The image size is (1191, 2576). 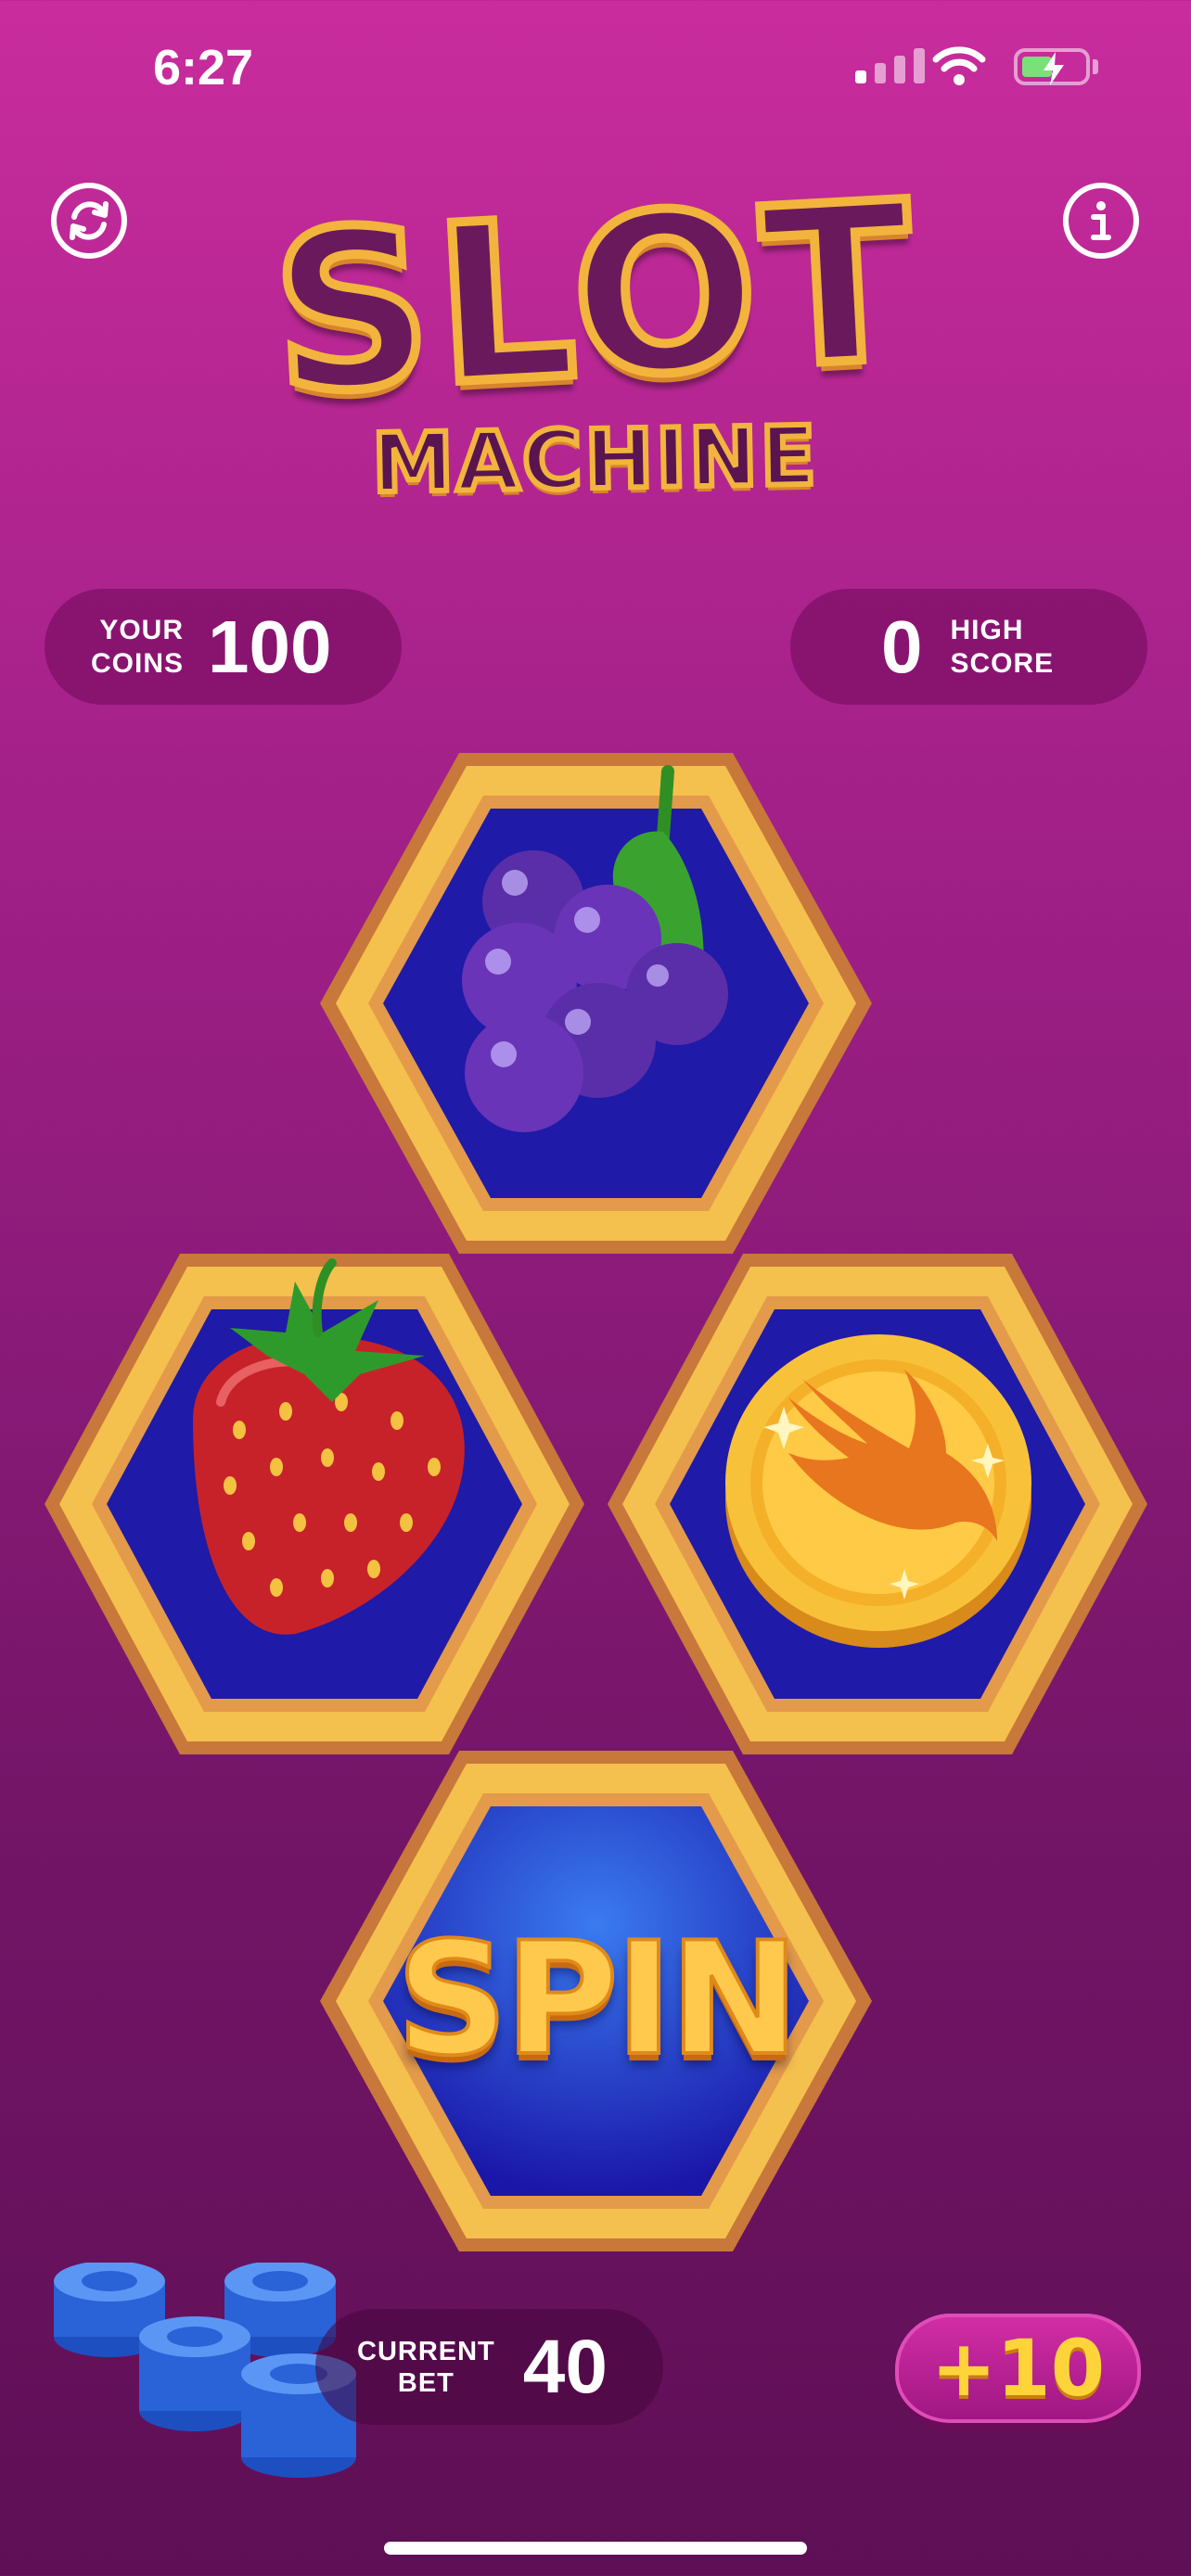 What do you see at coordinates (1003, 663) in the screenshot?
I see `high-score-label-line2: SCORE` at bounding box center [1003, 663].